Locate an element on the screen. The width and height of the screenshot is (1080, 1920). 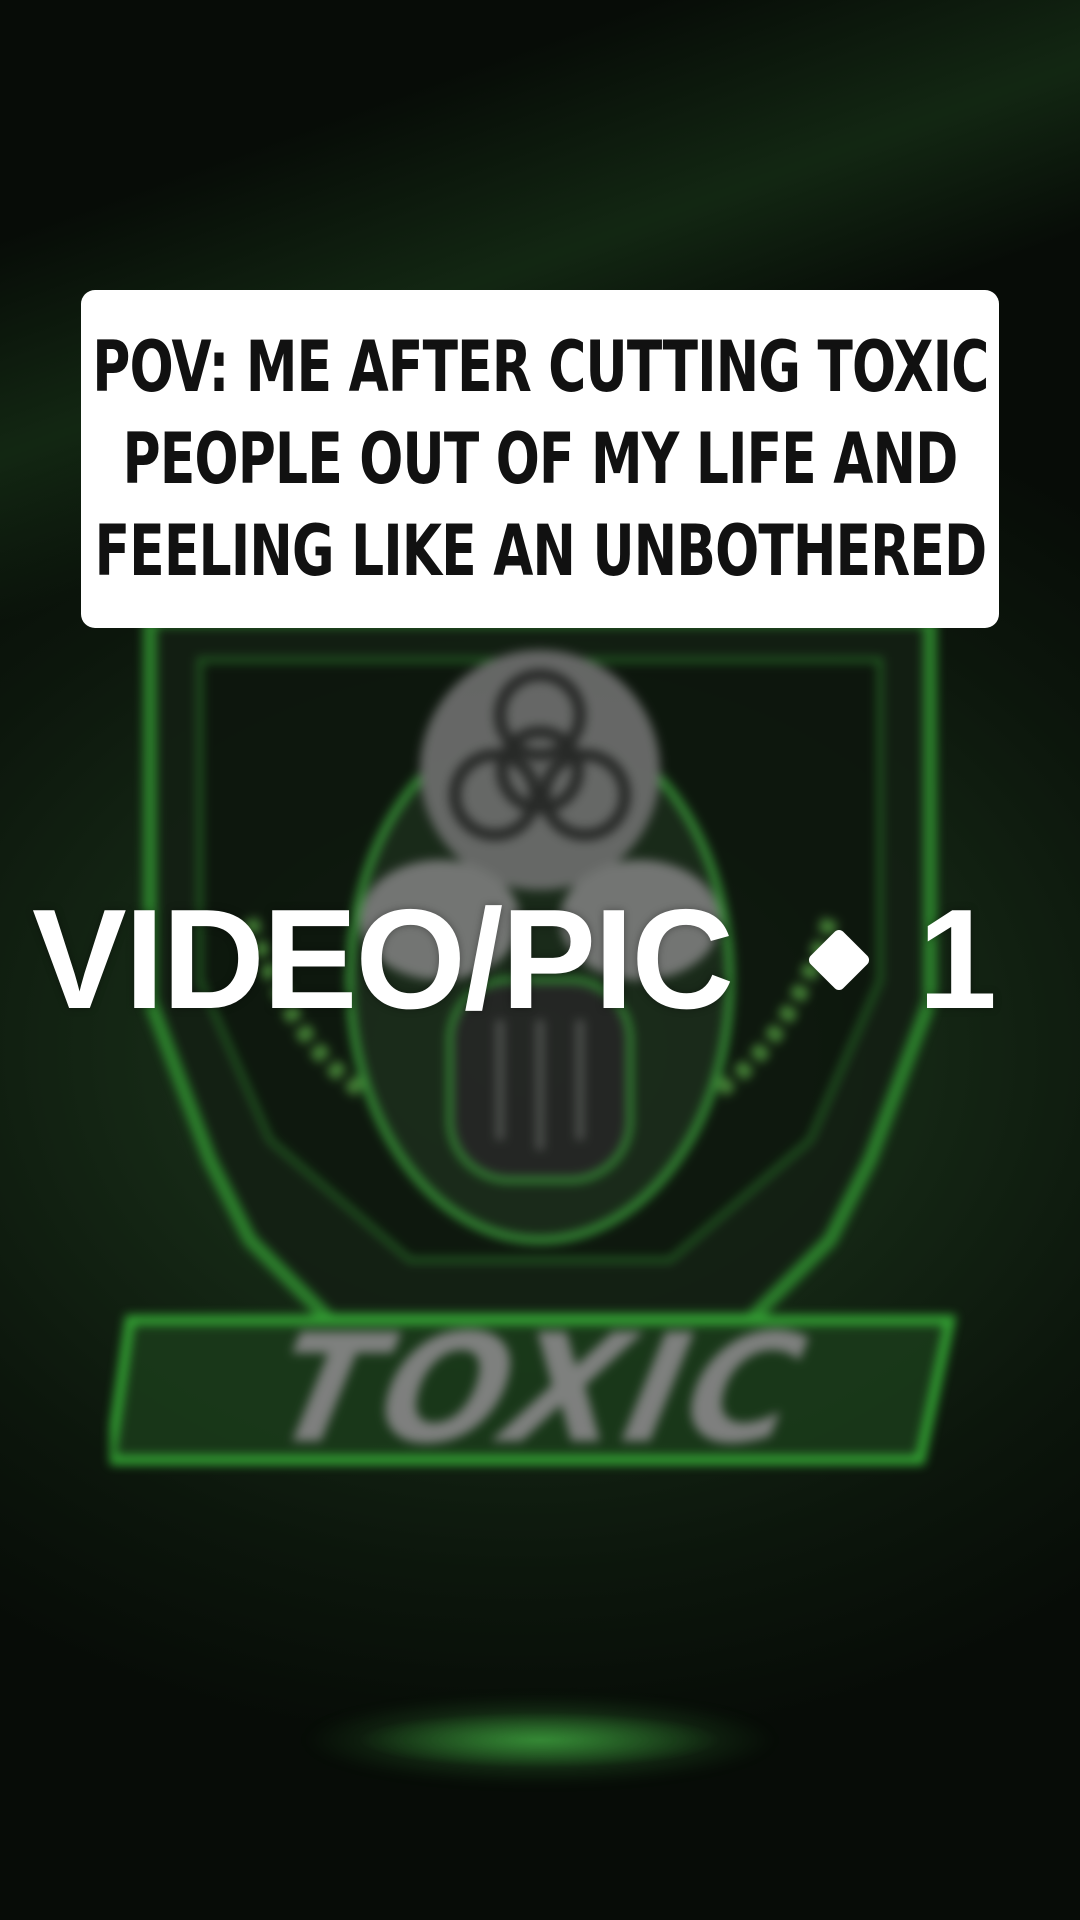
media-type-label: VIDEO/PIC is located at coordinates (383, 959).